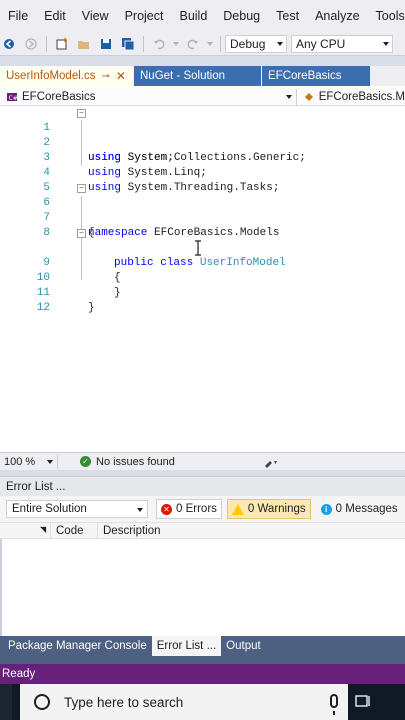  I want to click on toolbar-separator, so click(220, 43).